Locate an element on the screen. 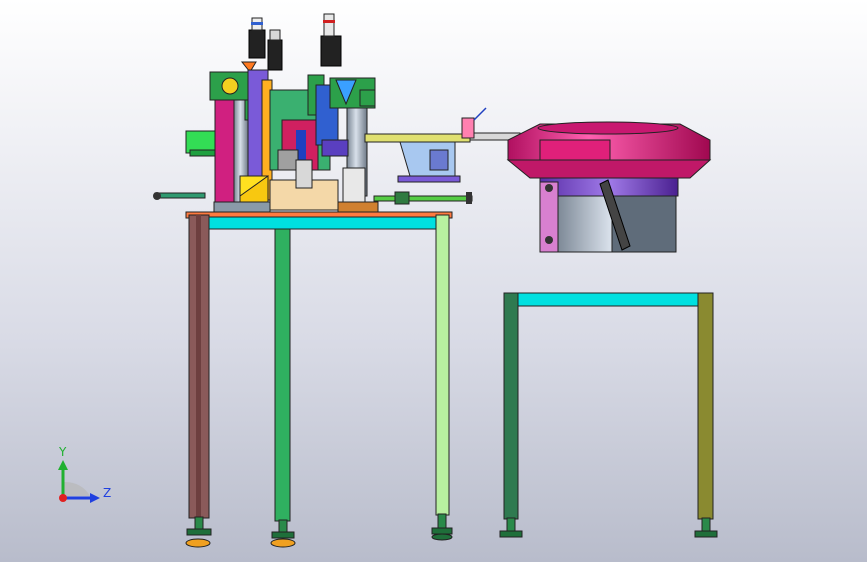 The image size is (867, 562). feed-sensor is located at coordinates (468, 128).